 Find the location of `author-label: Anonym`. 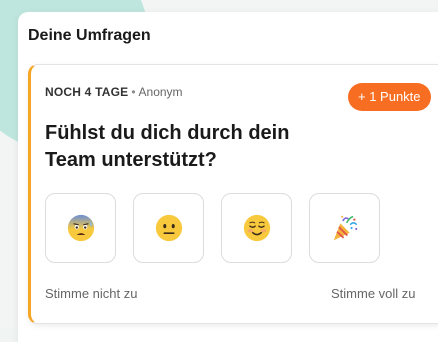

author-label: Anonym is located at coordinates (160, 92).